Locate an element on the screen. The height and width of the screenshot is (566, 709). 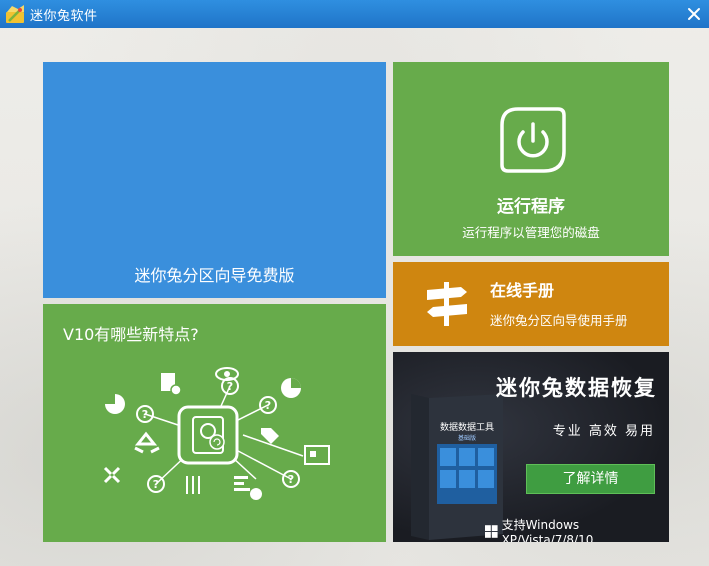
manual-tile: 在线手册 迷你兔分区向导使用手册 is located at coordinates (531, 304).